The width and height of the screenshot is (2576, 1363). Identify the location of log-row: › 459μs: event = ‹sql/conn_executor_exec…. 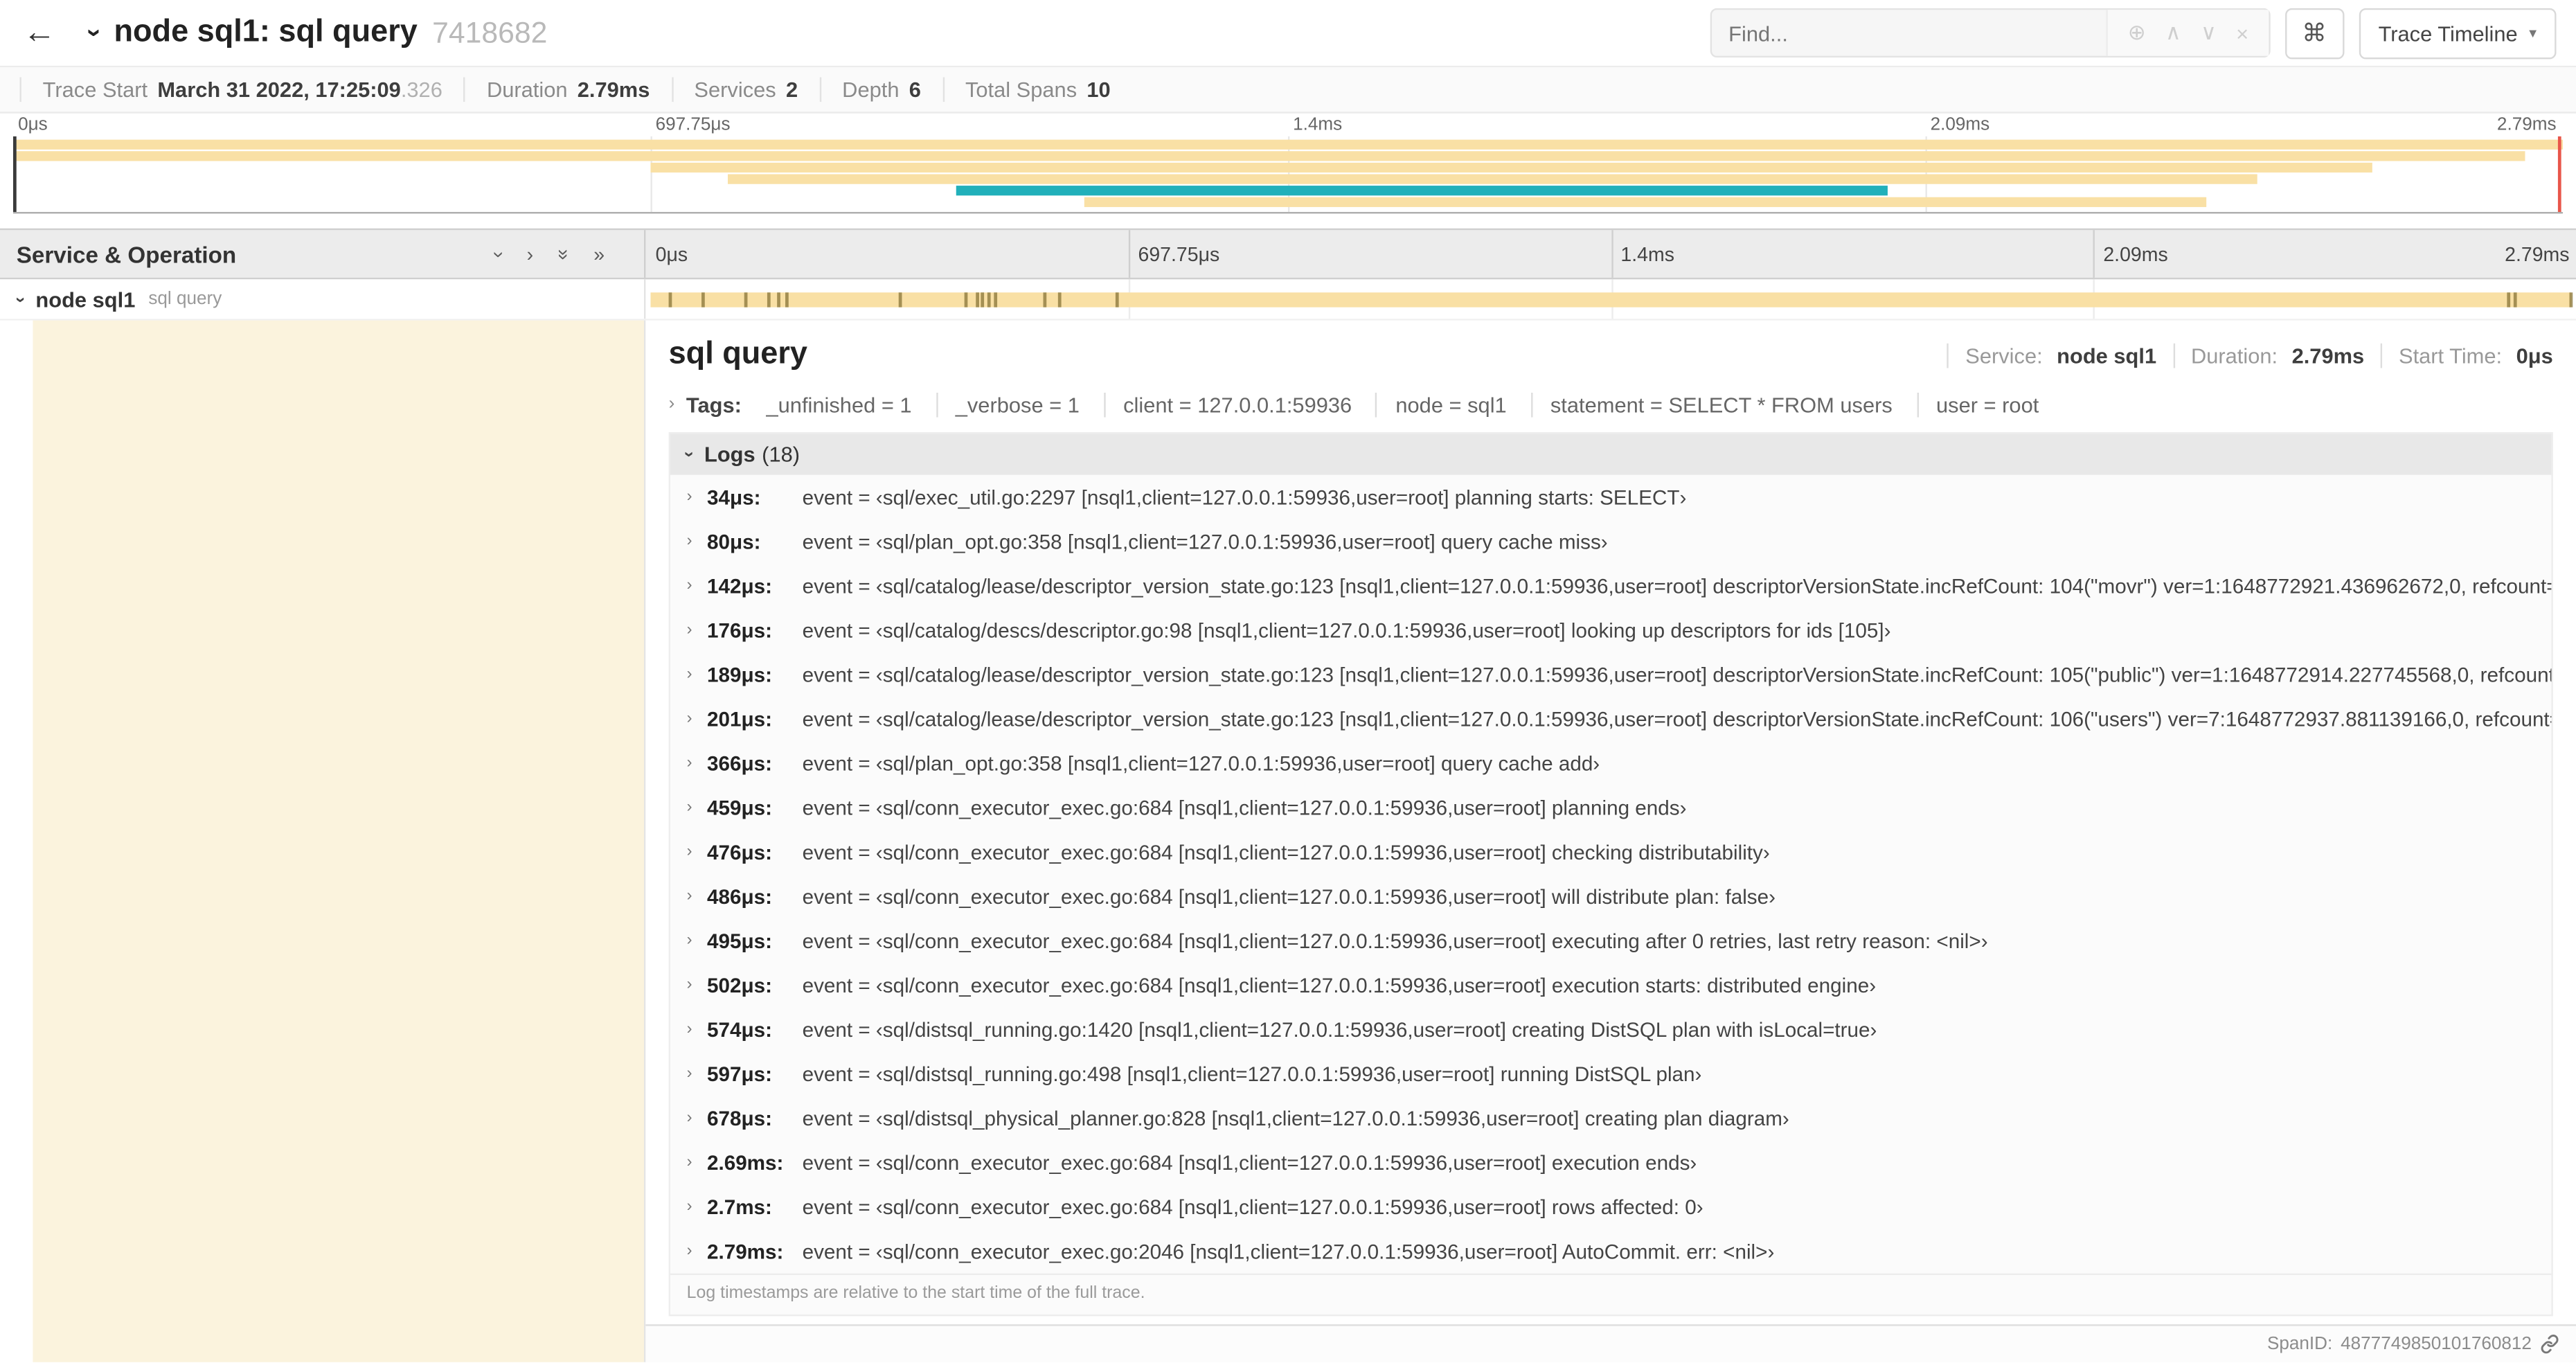
(1611, 808).